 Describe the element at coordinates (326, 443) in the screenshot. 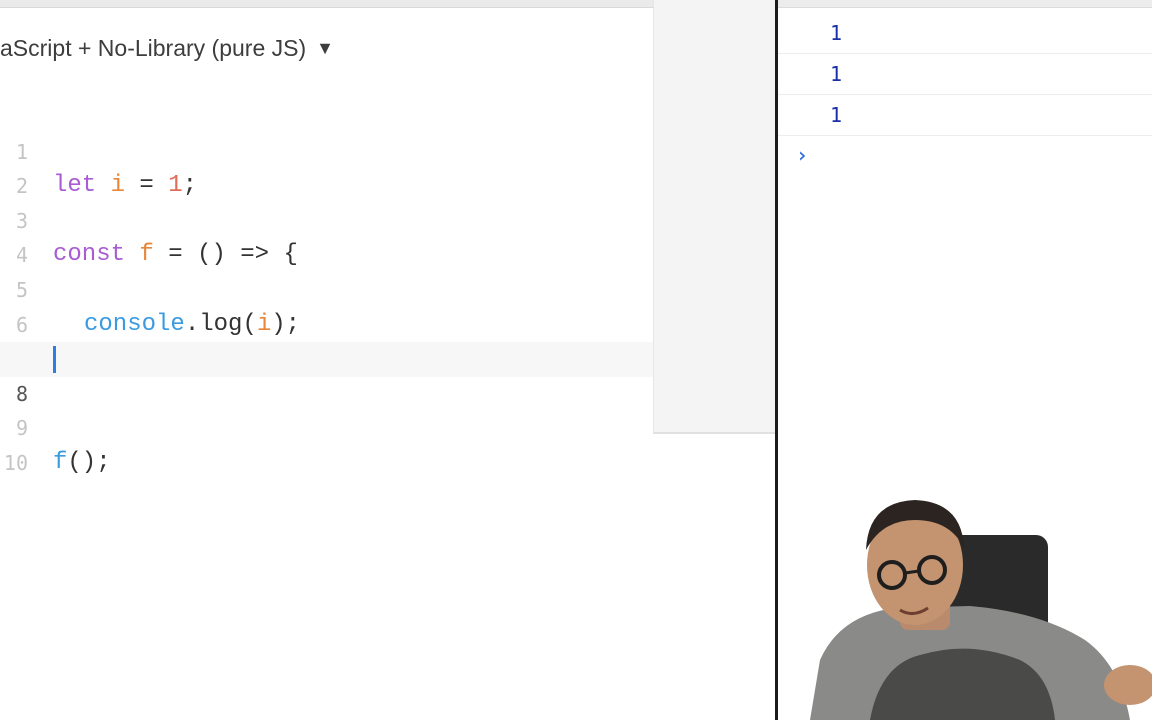

I see `code-line-10: 10` at that location.